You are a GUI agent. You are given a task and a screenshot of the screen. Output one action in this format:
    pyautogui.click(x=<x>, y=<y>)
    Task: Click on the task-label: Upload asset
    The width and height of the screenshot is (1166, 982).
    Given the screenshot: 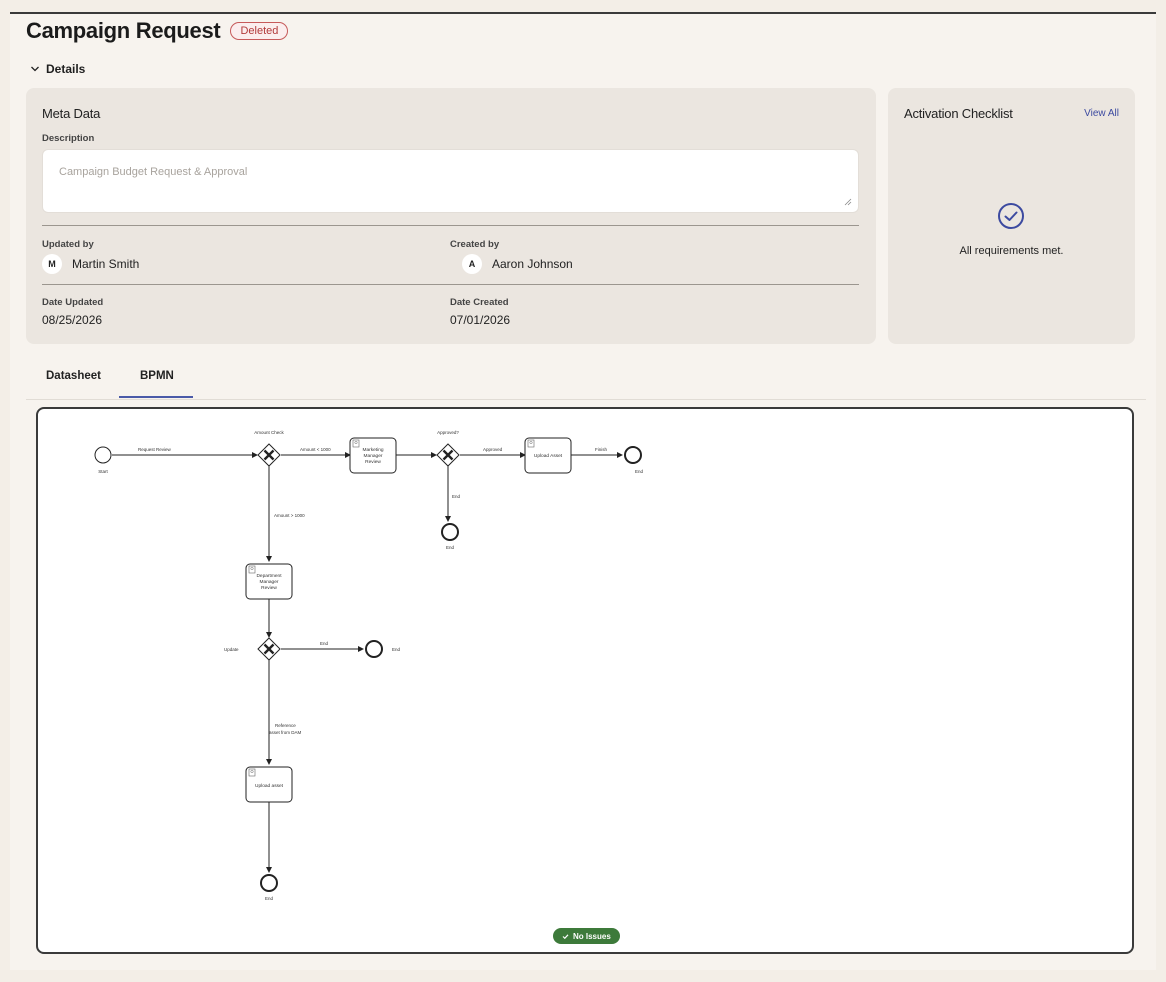 What is the action you would take?
    pyautogui.click(x=269, y=786)
    